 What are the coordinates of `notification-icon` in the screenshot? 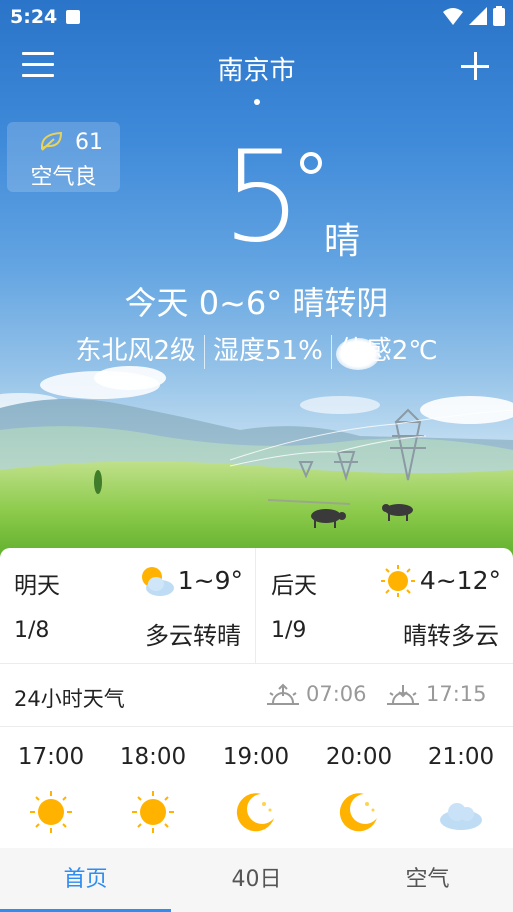 It's located at (73, 17).